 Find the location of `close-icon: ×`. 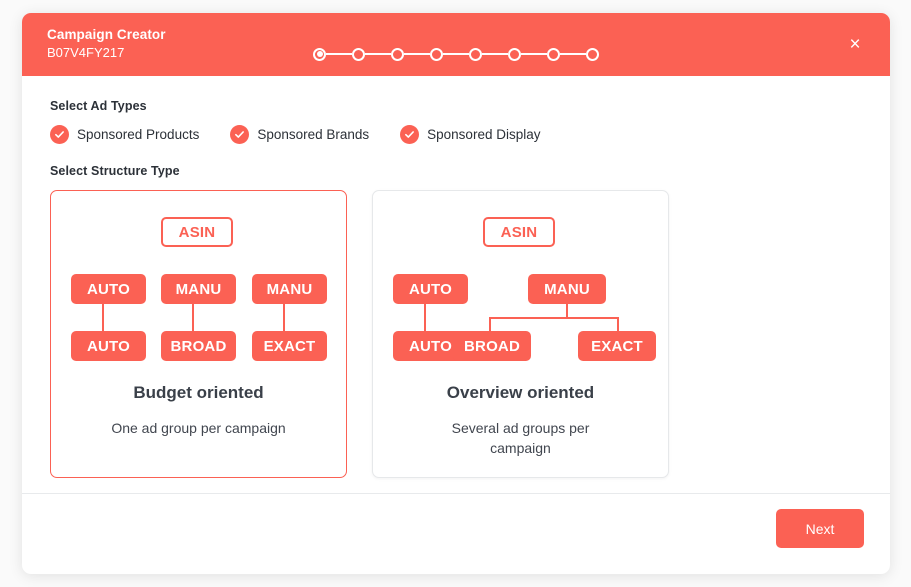

close-icon: × is located at coordinates (855, 45).